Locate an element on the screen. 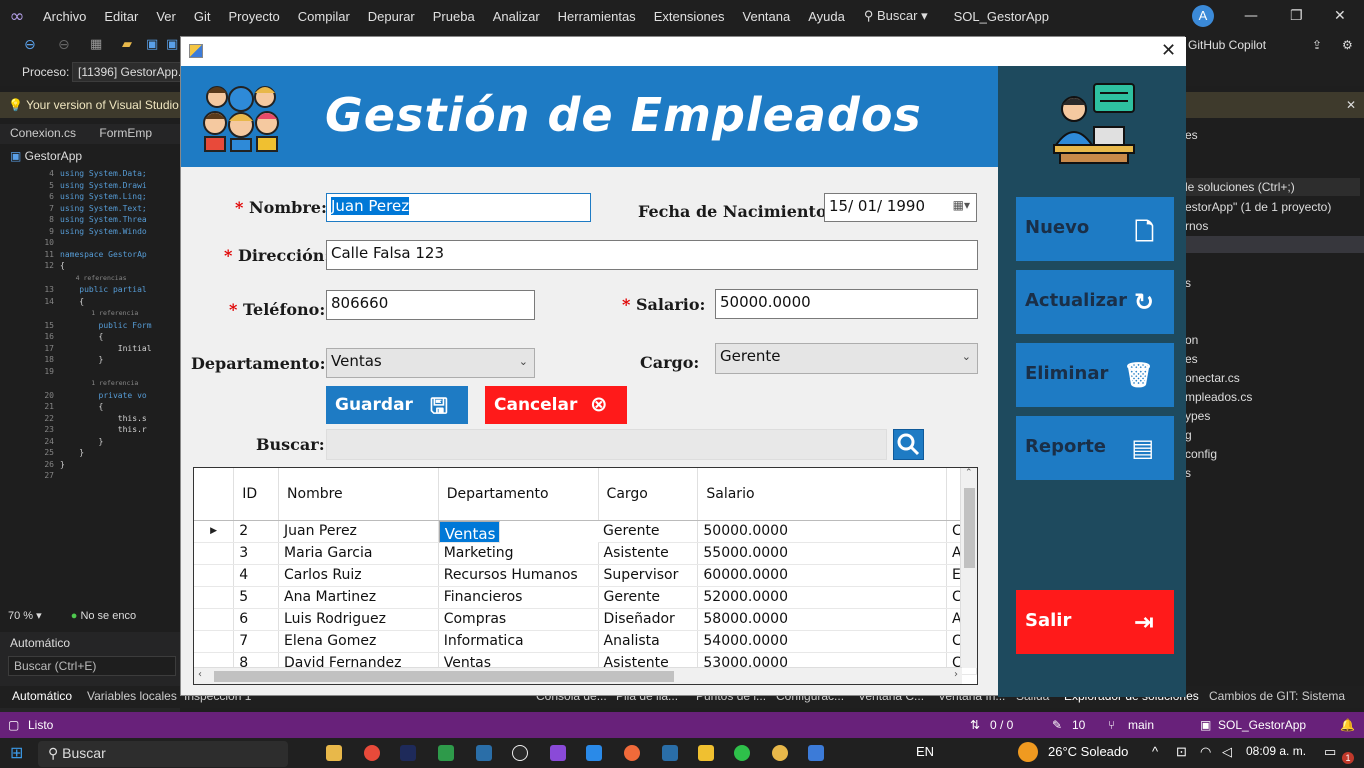 Image resolution: width=1364 pixels, height=768 pixels. cell-cargo: Asistente is located at coordinates (648, 553).